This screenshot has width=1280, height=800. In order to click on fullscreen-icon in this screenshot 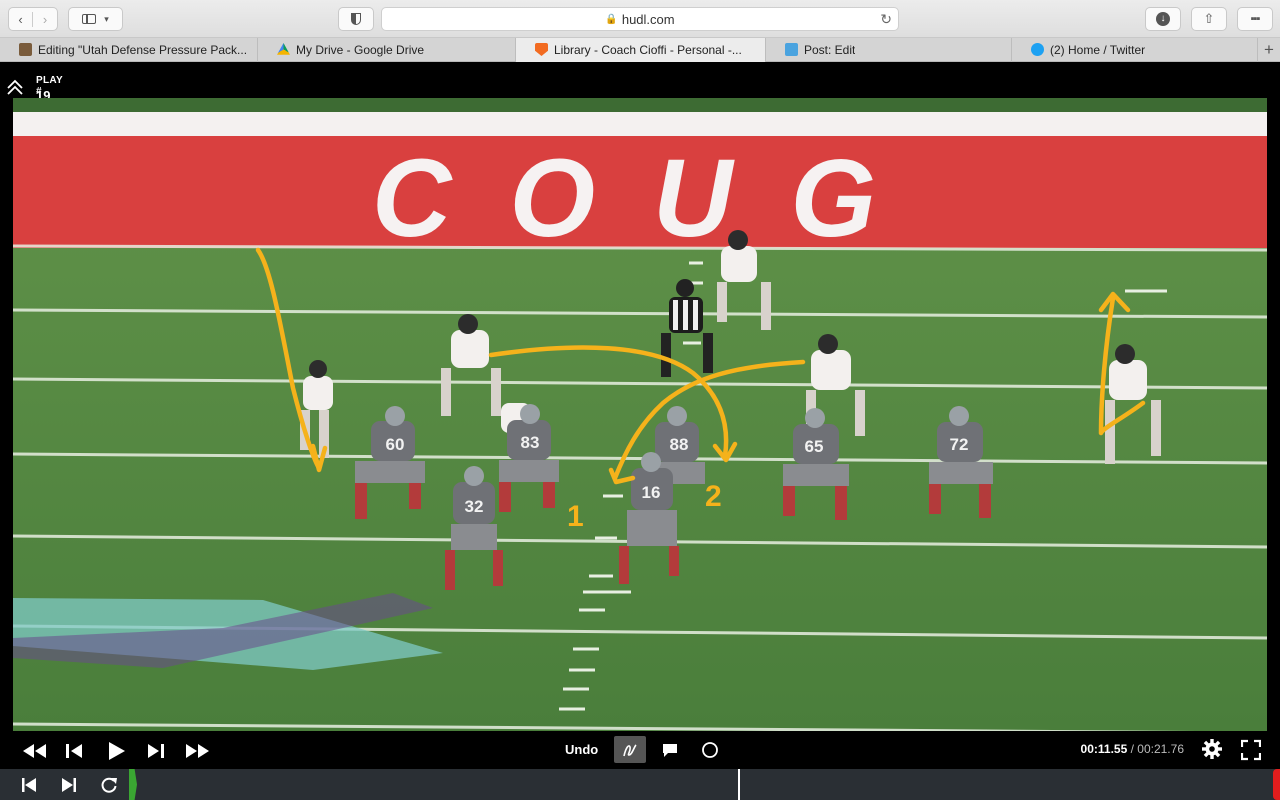, I will do `click(1251, 750)`.